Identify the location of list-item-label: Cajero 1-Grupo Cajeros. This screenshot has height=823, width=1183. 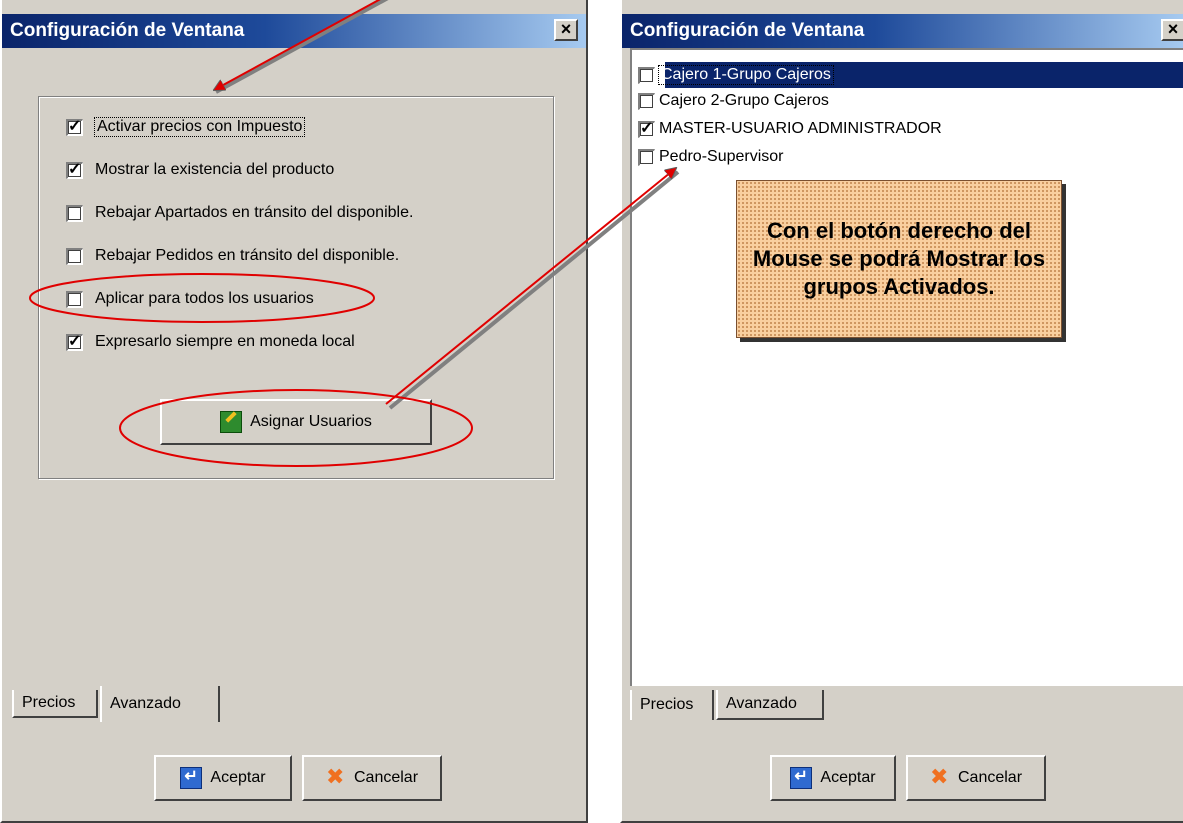
(746, 75).